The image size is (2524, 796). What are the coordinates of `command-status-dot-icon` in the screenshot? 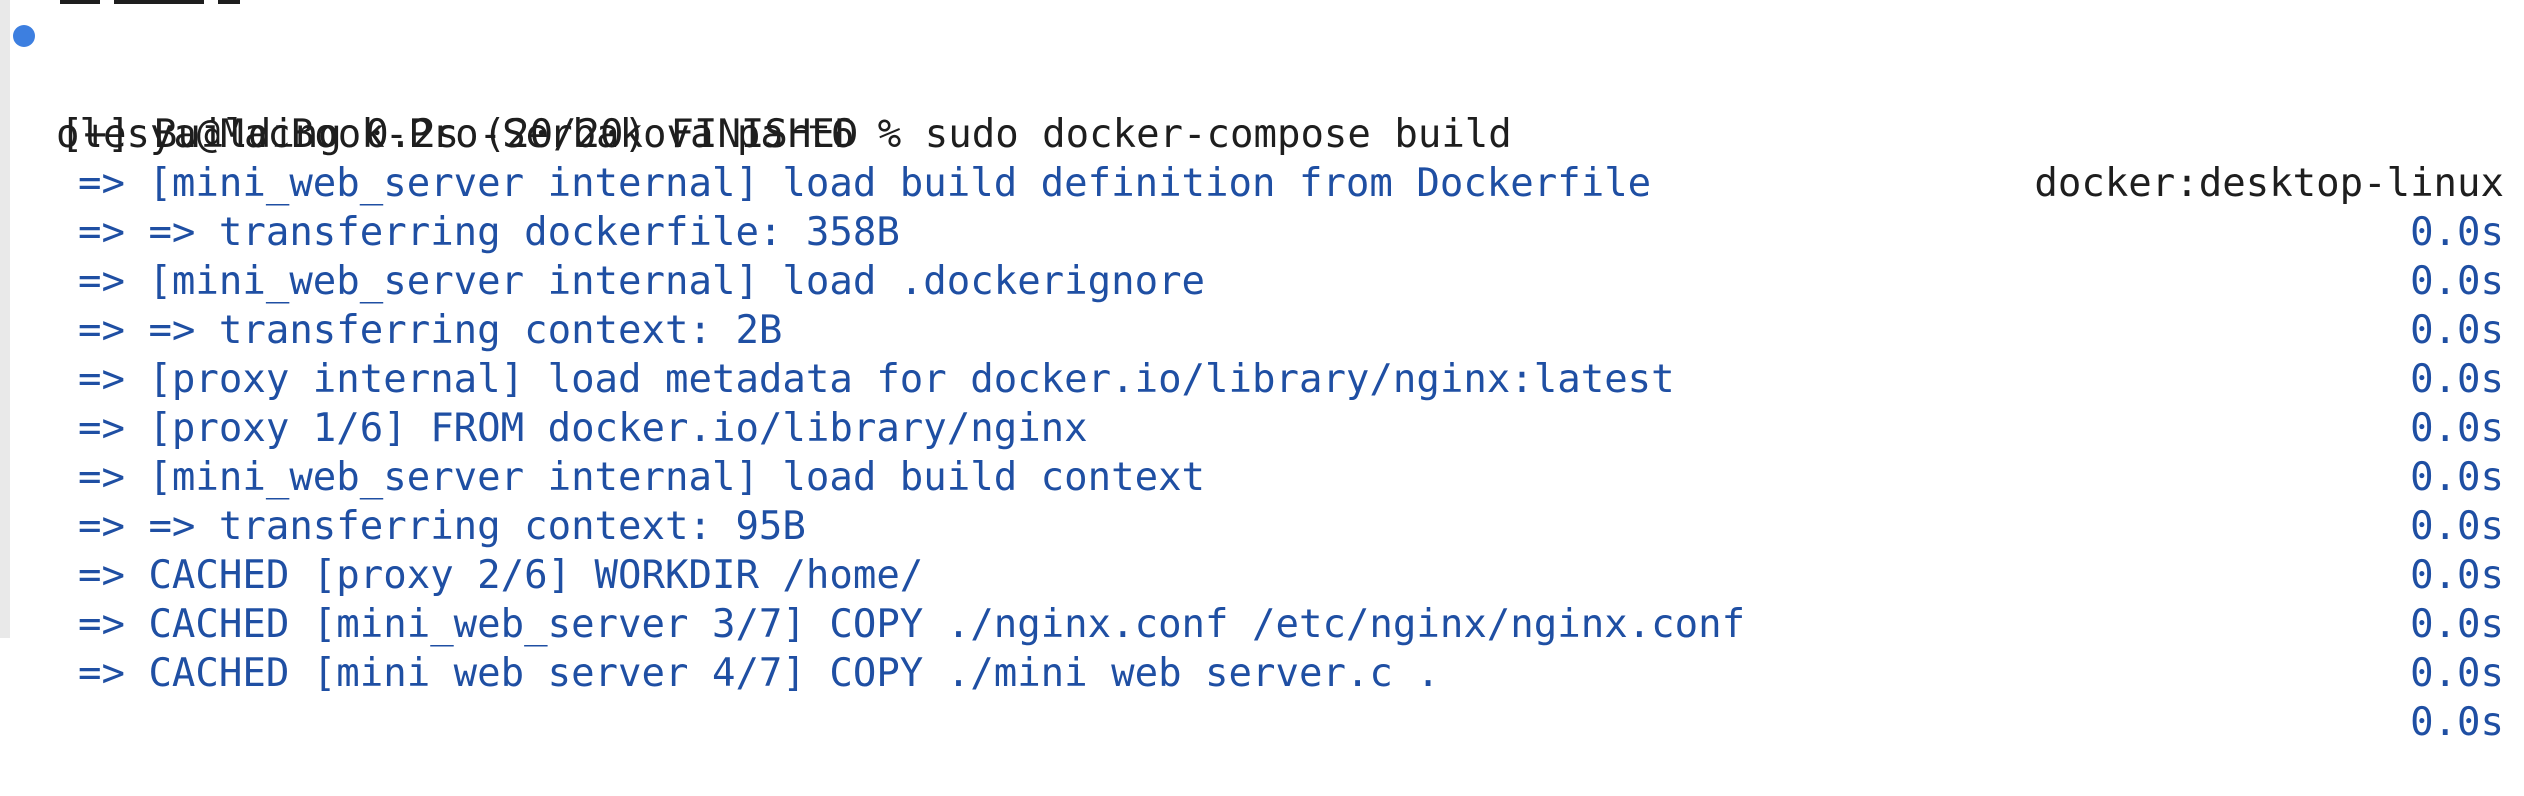 It's located at (24, 36).